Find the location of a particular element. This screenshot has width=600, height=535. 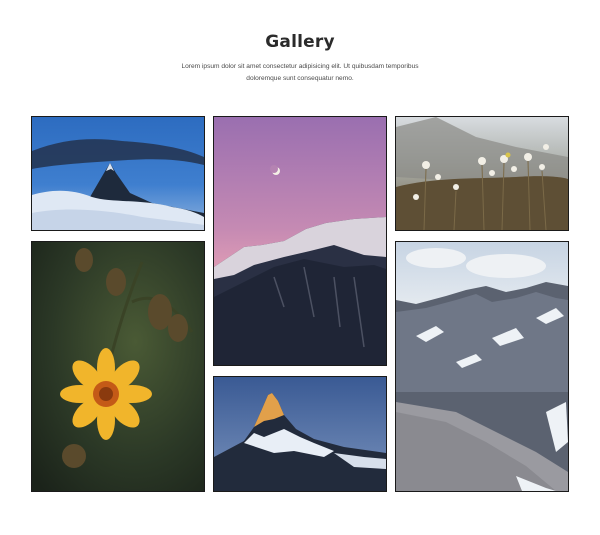

gallery-image-matterhorn is located at coordinates (300, 434).